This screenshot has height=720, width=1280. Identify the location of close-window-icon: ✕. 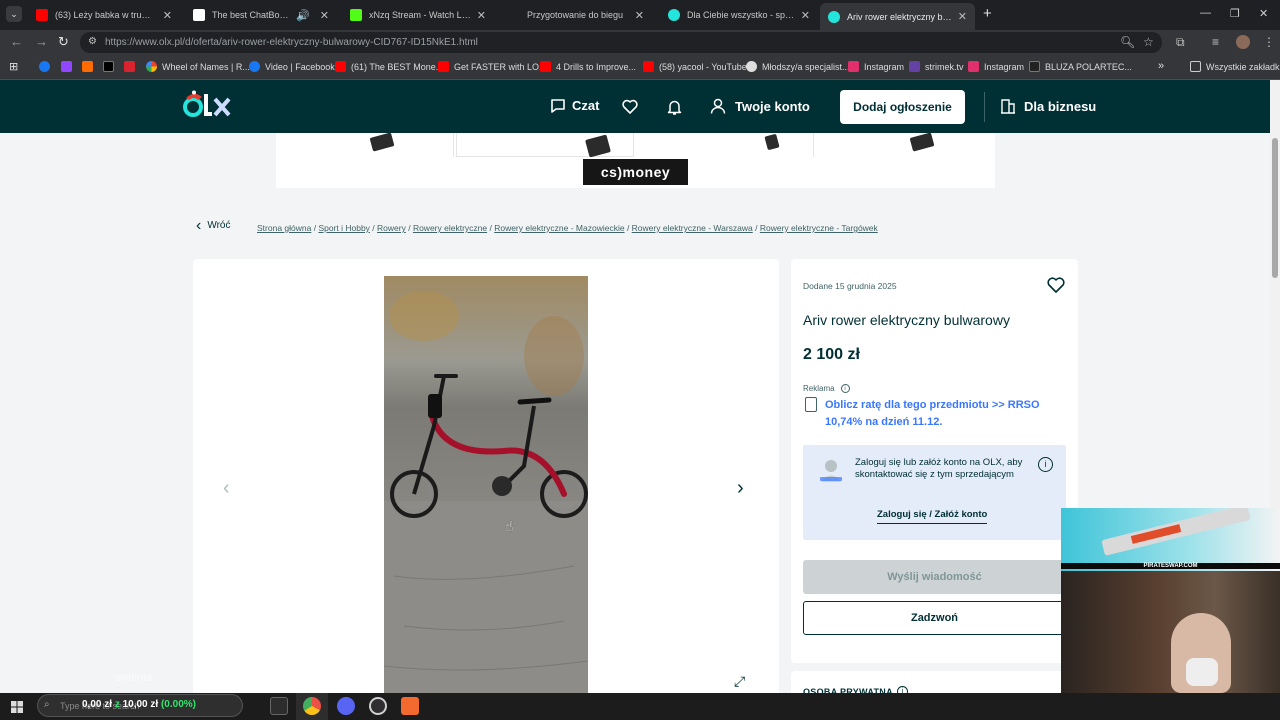
(1263, 13).